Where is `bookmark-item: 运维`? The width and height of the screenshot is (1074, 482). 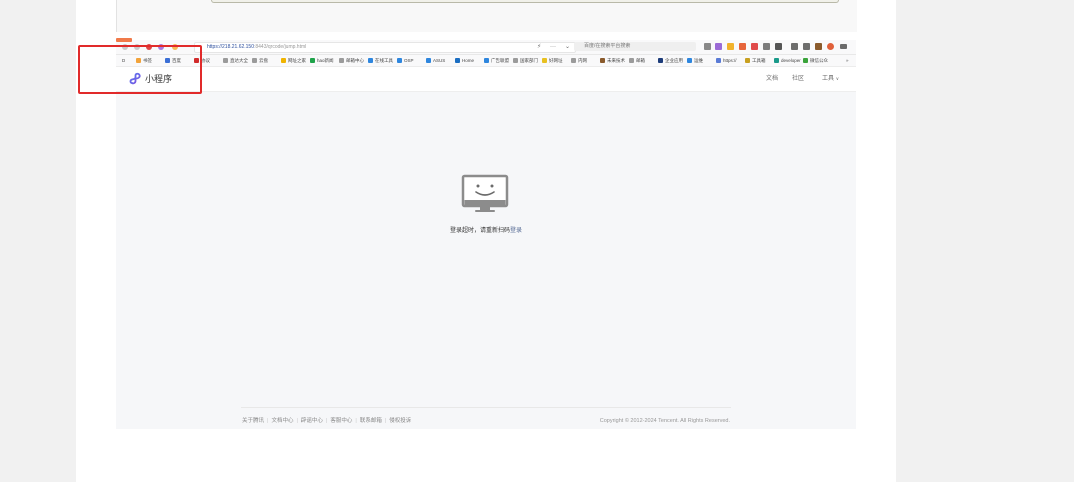 bookmark-item: 运维 is located at coordinates (695, 60).